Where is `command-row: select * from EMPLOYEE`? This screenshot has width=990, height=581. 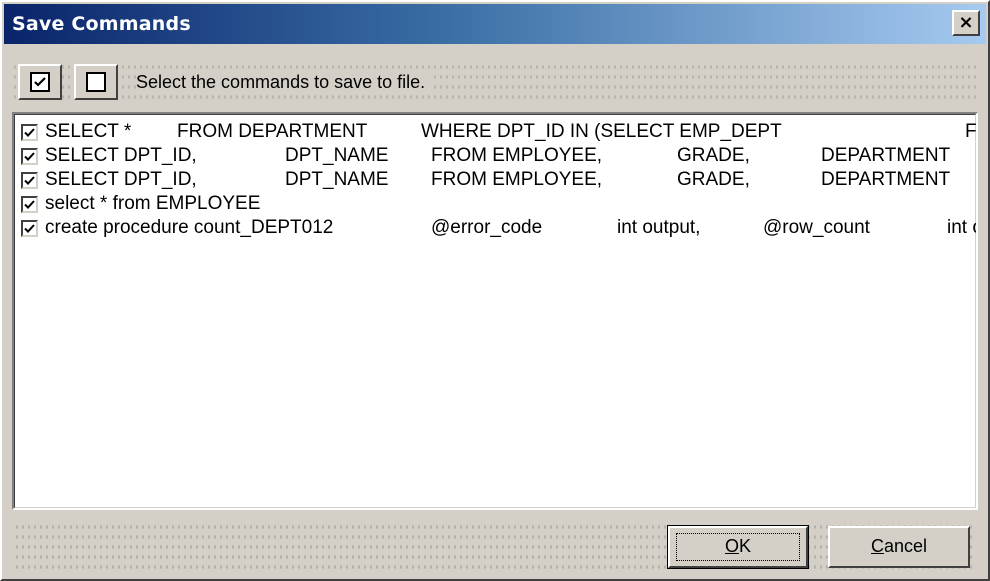 command-row: select * from EMPLOYEE is located at coordinates (498, 204).